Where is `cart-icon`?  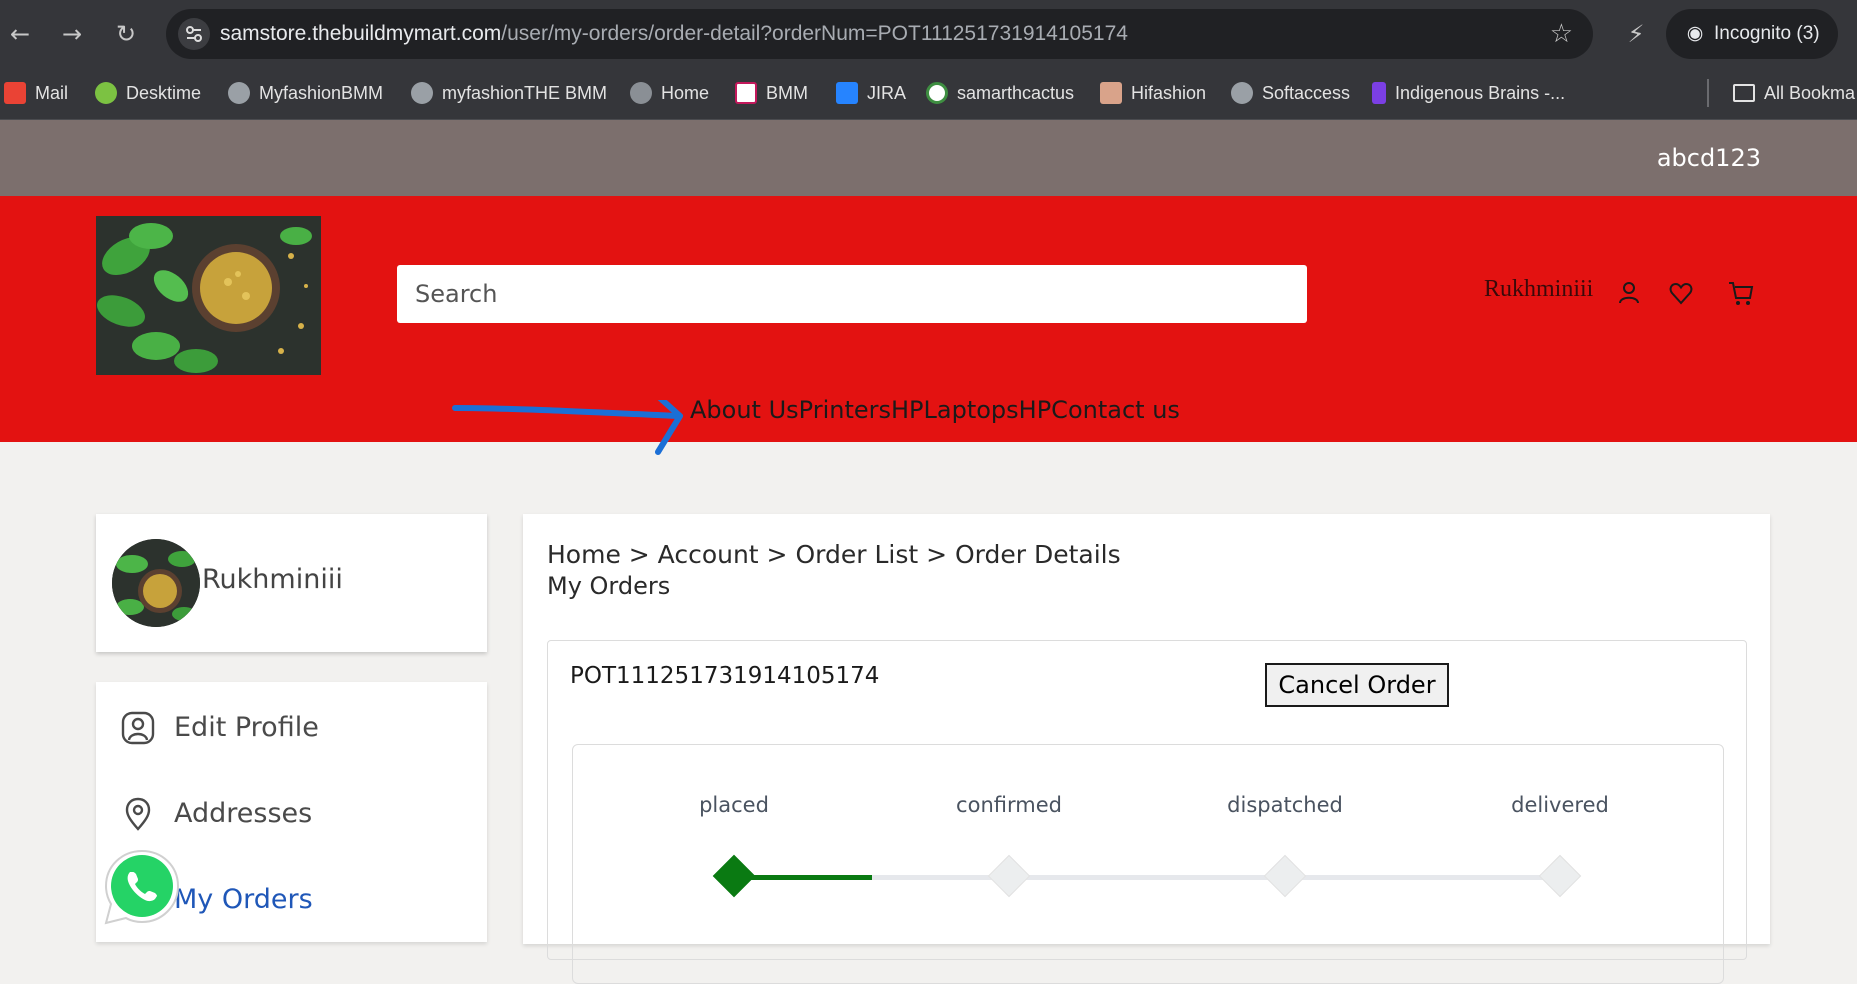 cart-icon is located at coordinates (1741, 293).